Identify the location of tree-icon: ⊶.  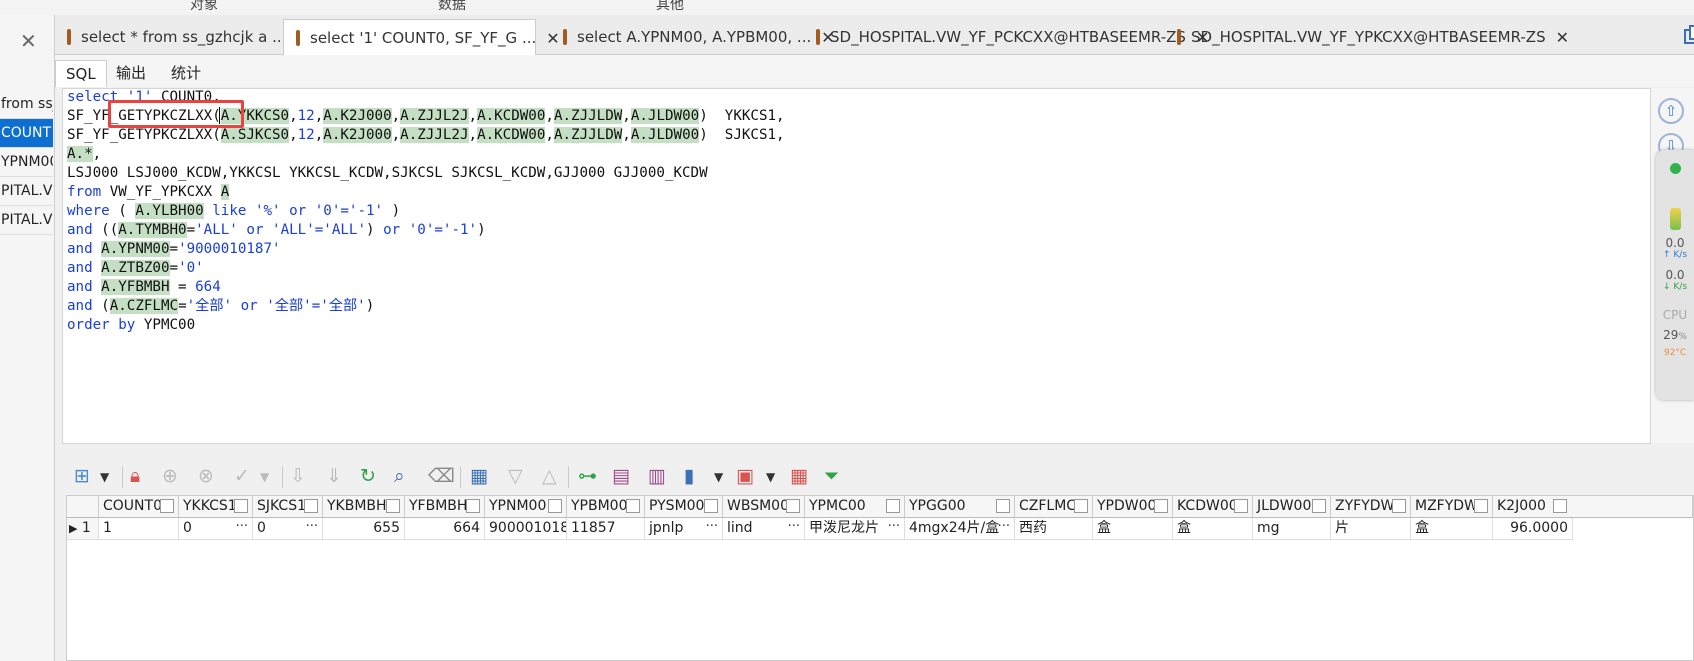
(587, 476).